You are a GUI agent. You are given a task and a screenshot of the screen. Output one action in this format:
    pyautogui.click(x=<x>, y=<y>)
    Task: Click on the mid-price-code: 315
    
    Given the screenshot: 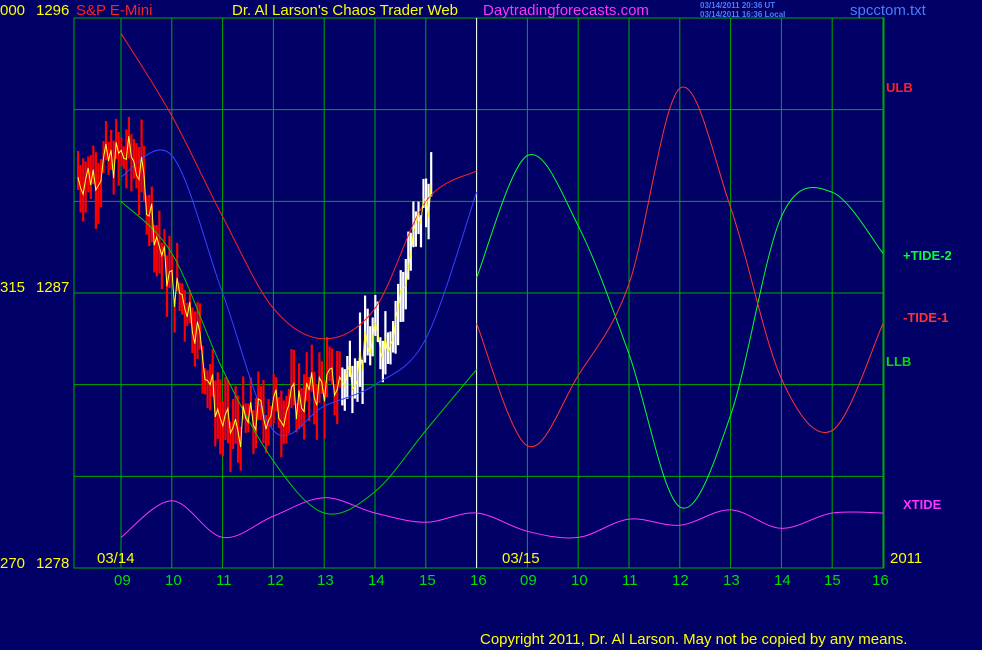 What is the action you would take?
    pyautogui.click(x=13, y=287)
    